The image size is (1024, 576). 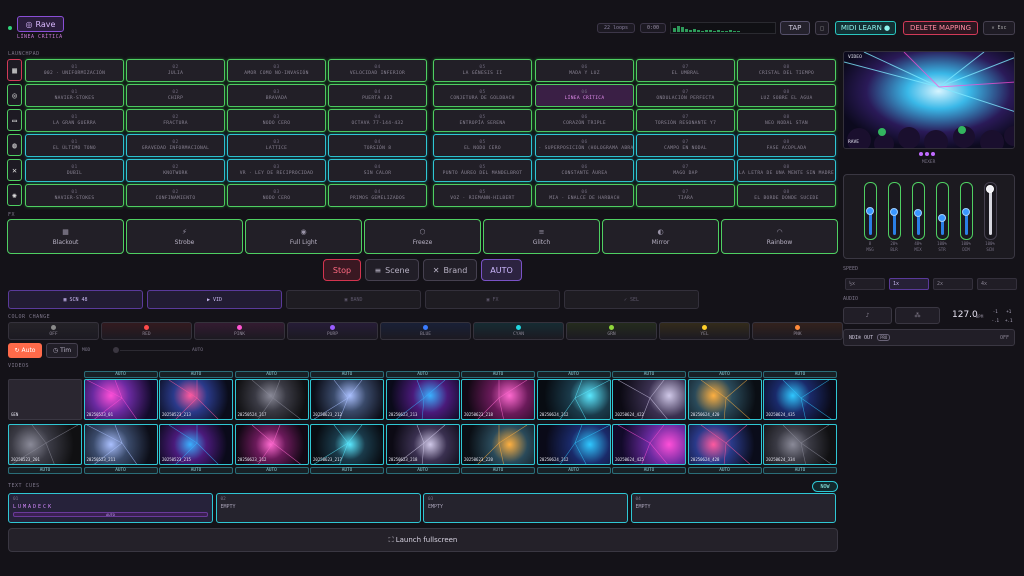 I want to click on row-icon-button: ◍, so click(x=14, y=145).